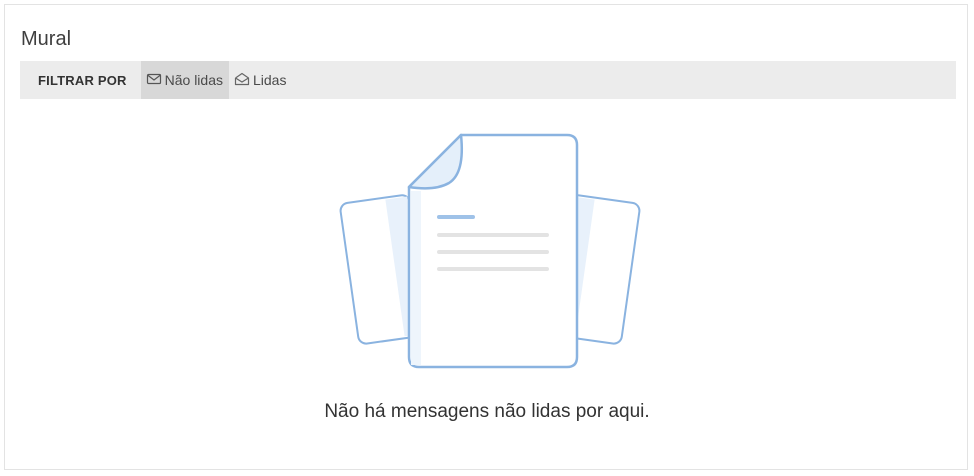  Describe the element at coordinates (82, 80) in the screenshot. I see `filter-label: FILTRAR POR` at that location.